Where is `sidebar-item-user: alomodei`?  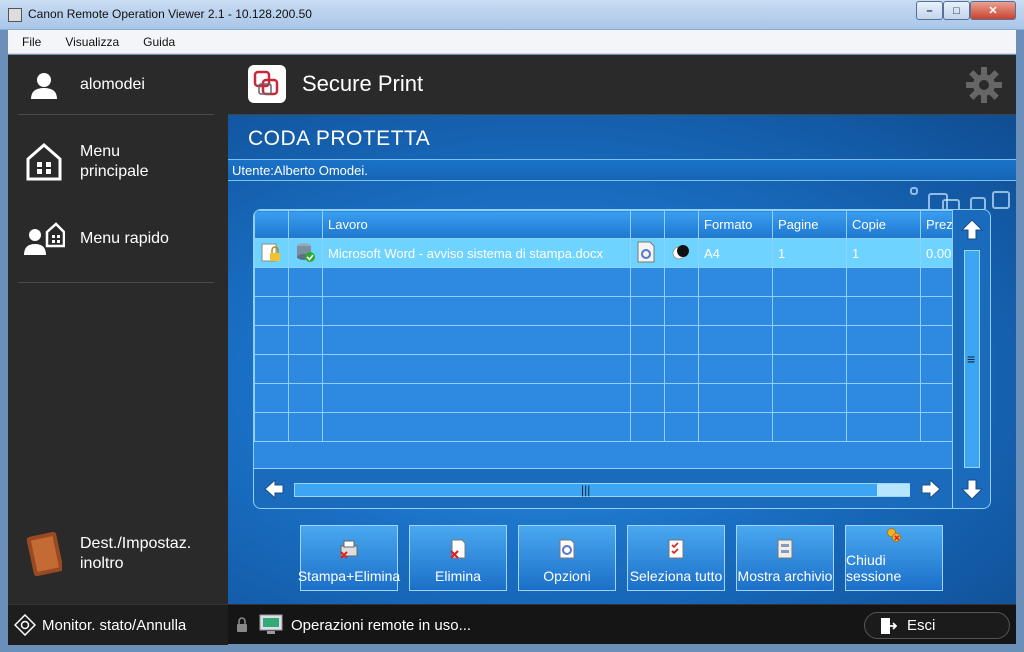
sidebar-item-user: alomodei is located at coordinates (118, 85).